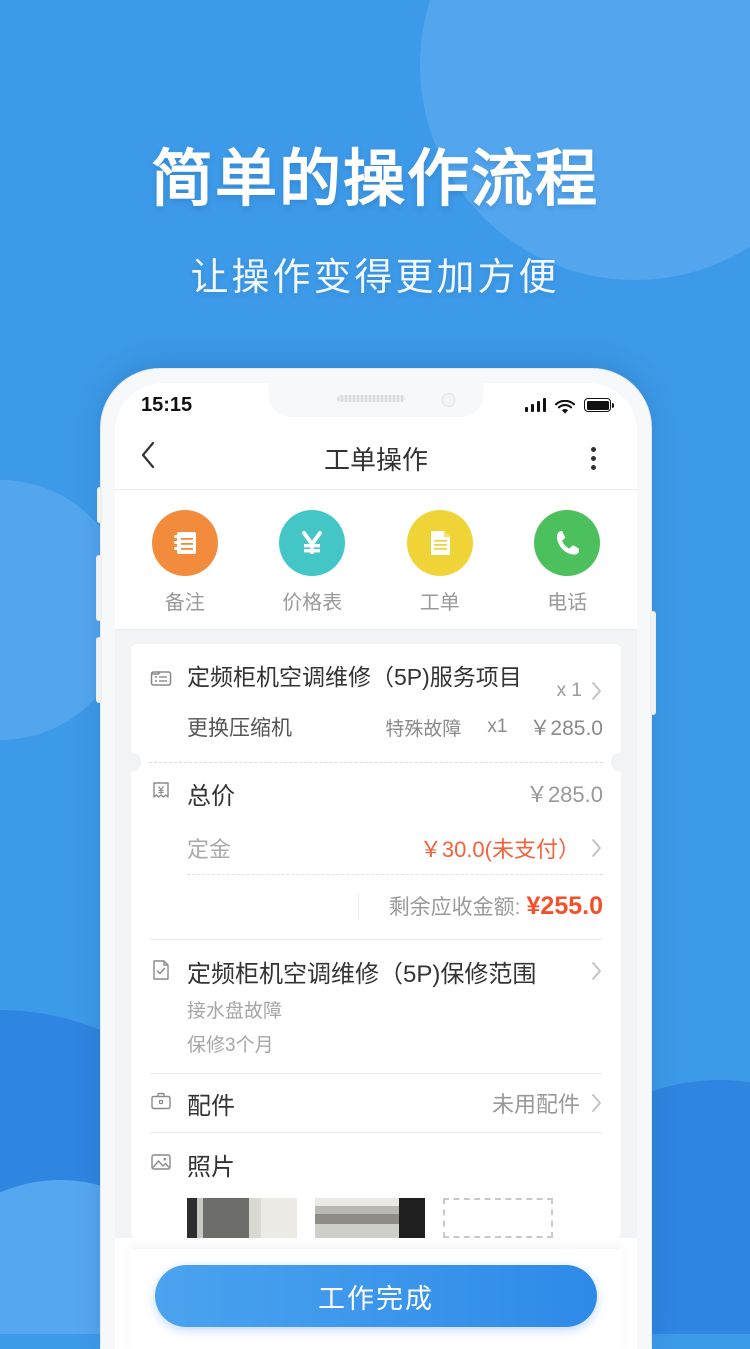  I want to click on service-detail-price: ￥285.0, so click(566, 728).